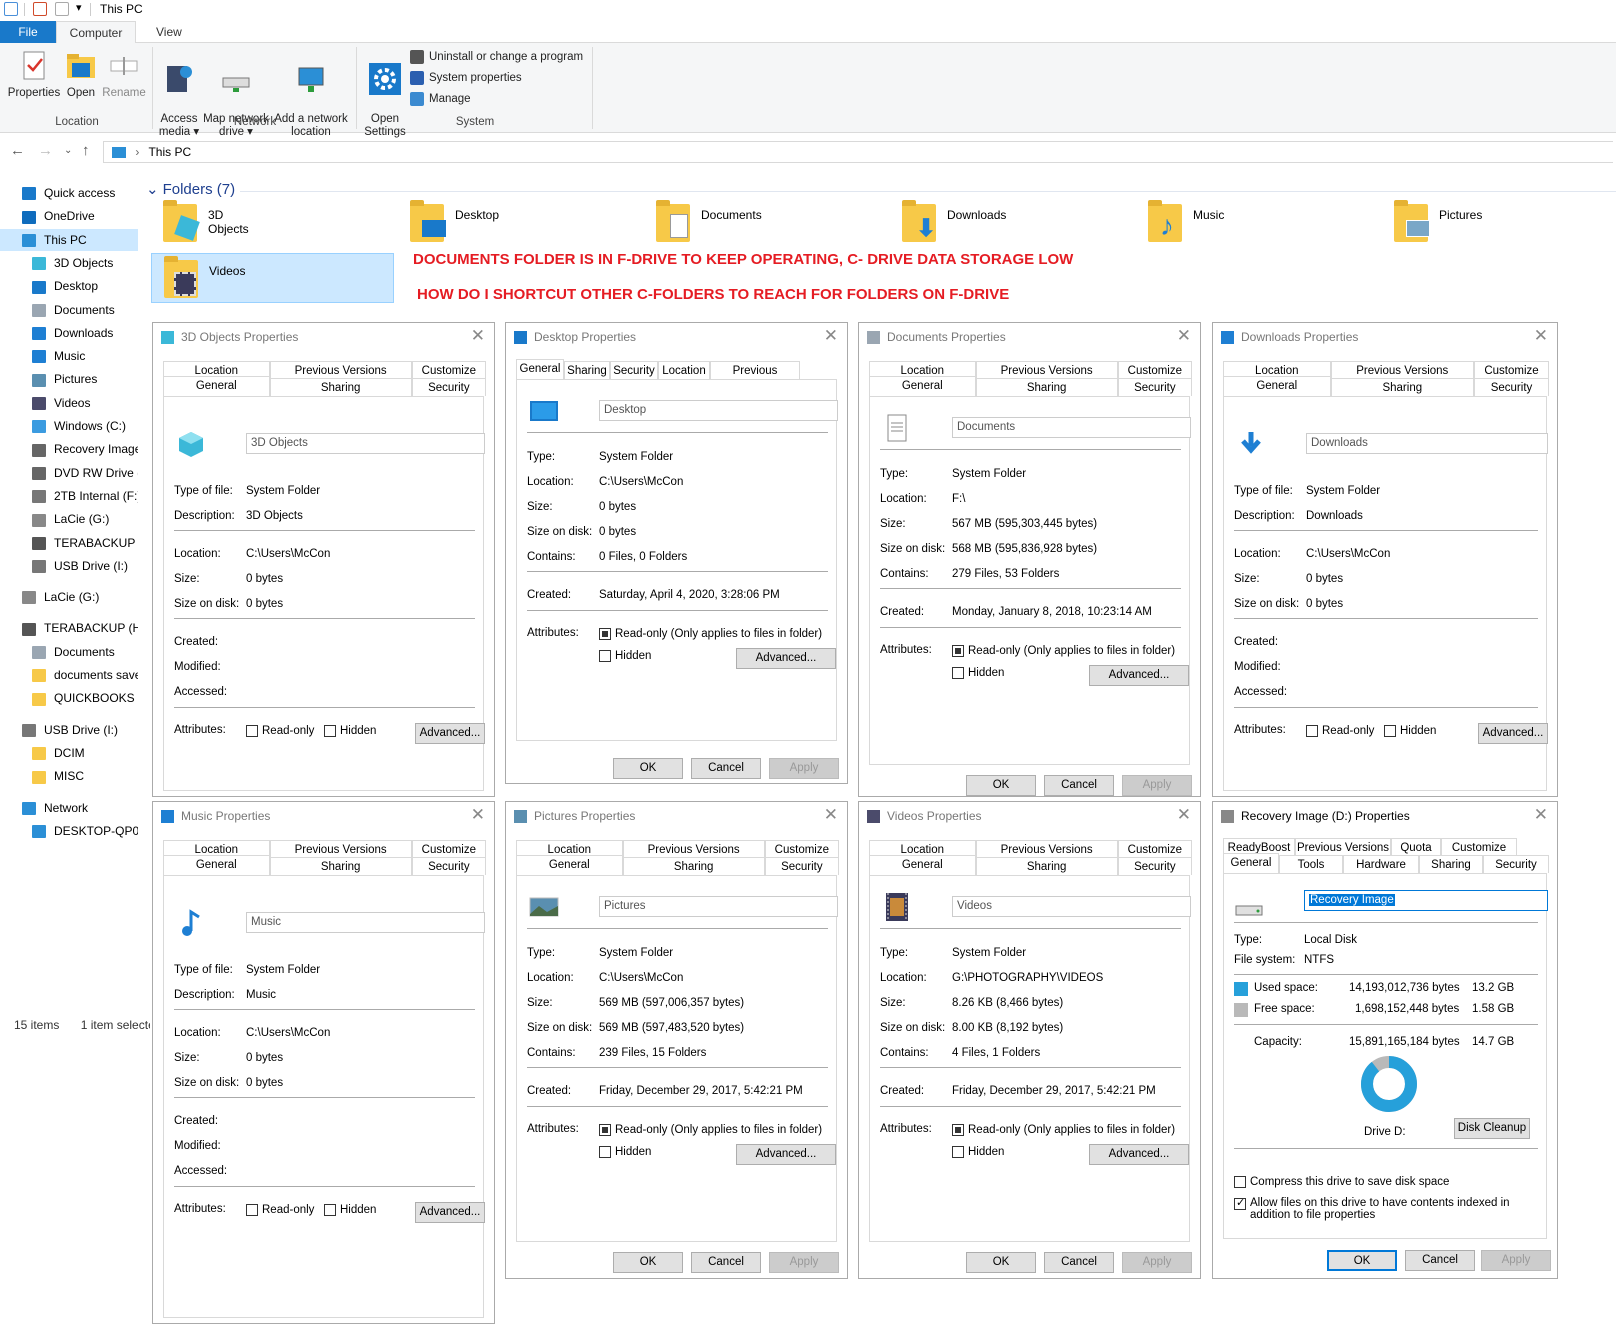  I want to click on recent-locations-icon: ⌄, so click(68, 150).